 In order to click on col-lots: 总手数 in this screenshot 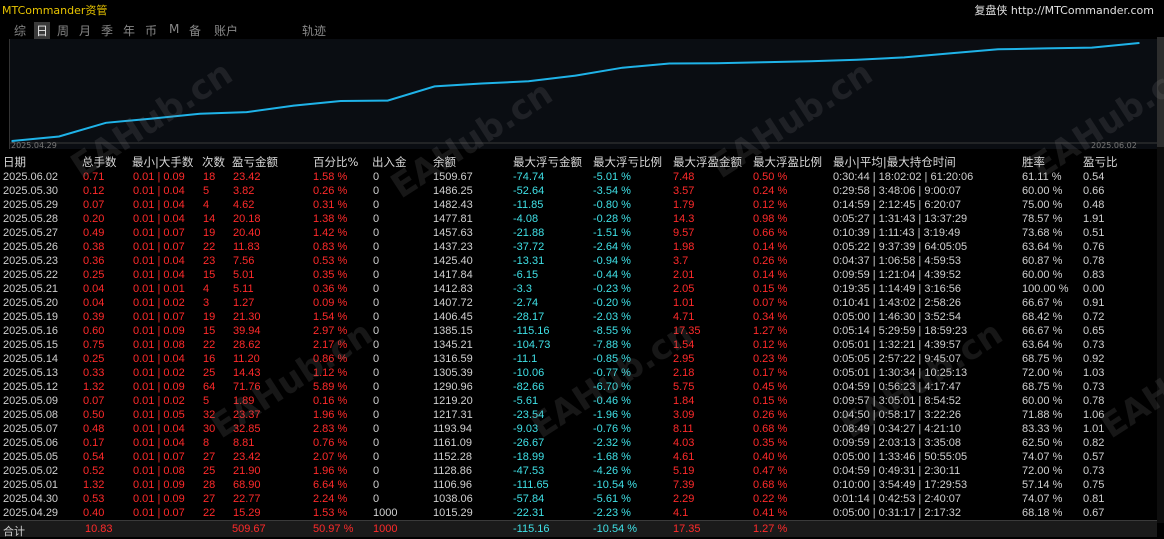, I will do `click(99, 162)`.